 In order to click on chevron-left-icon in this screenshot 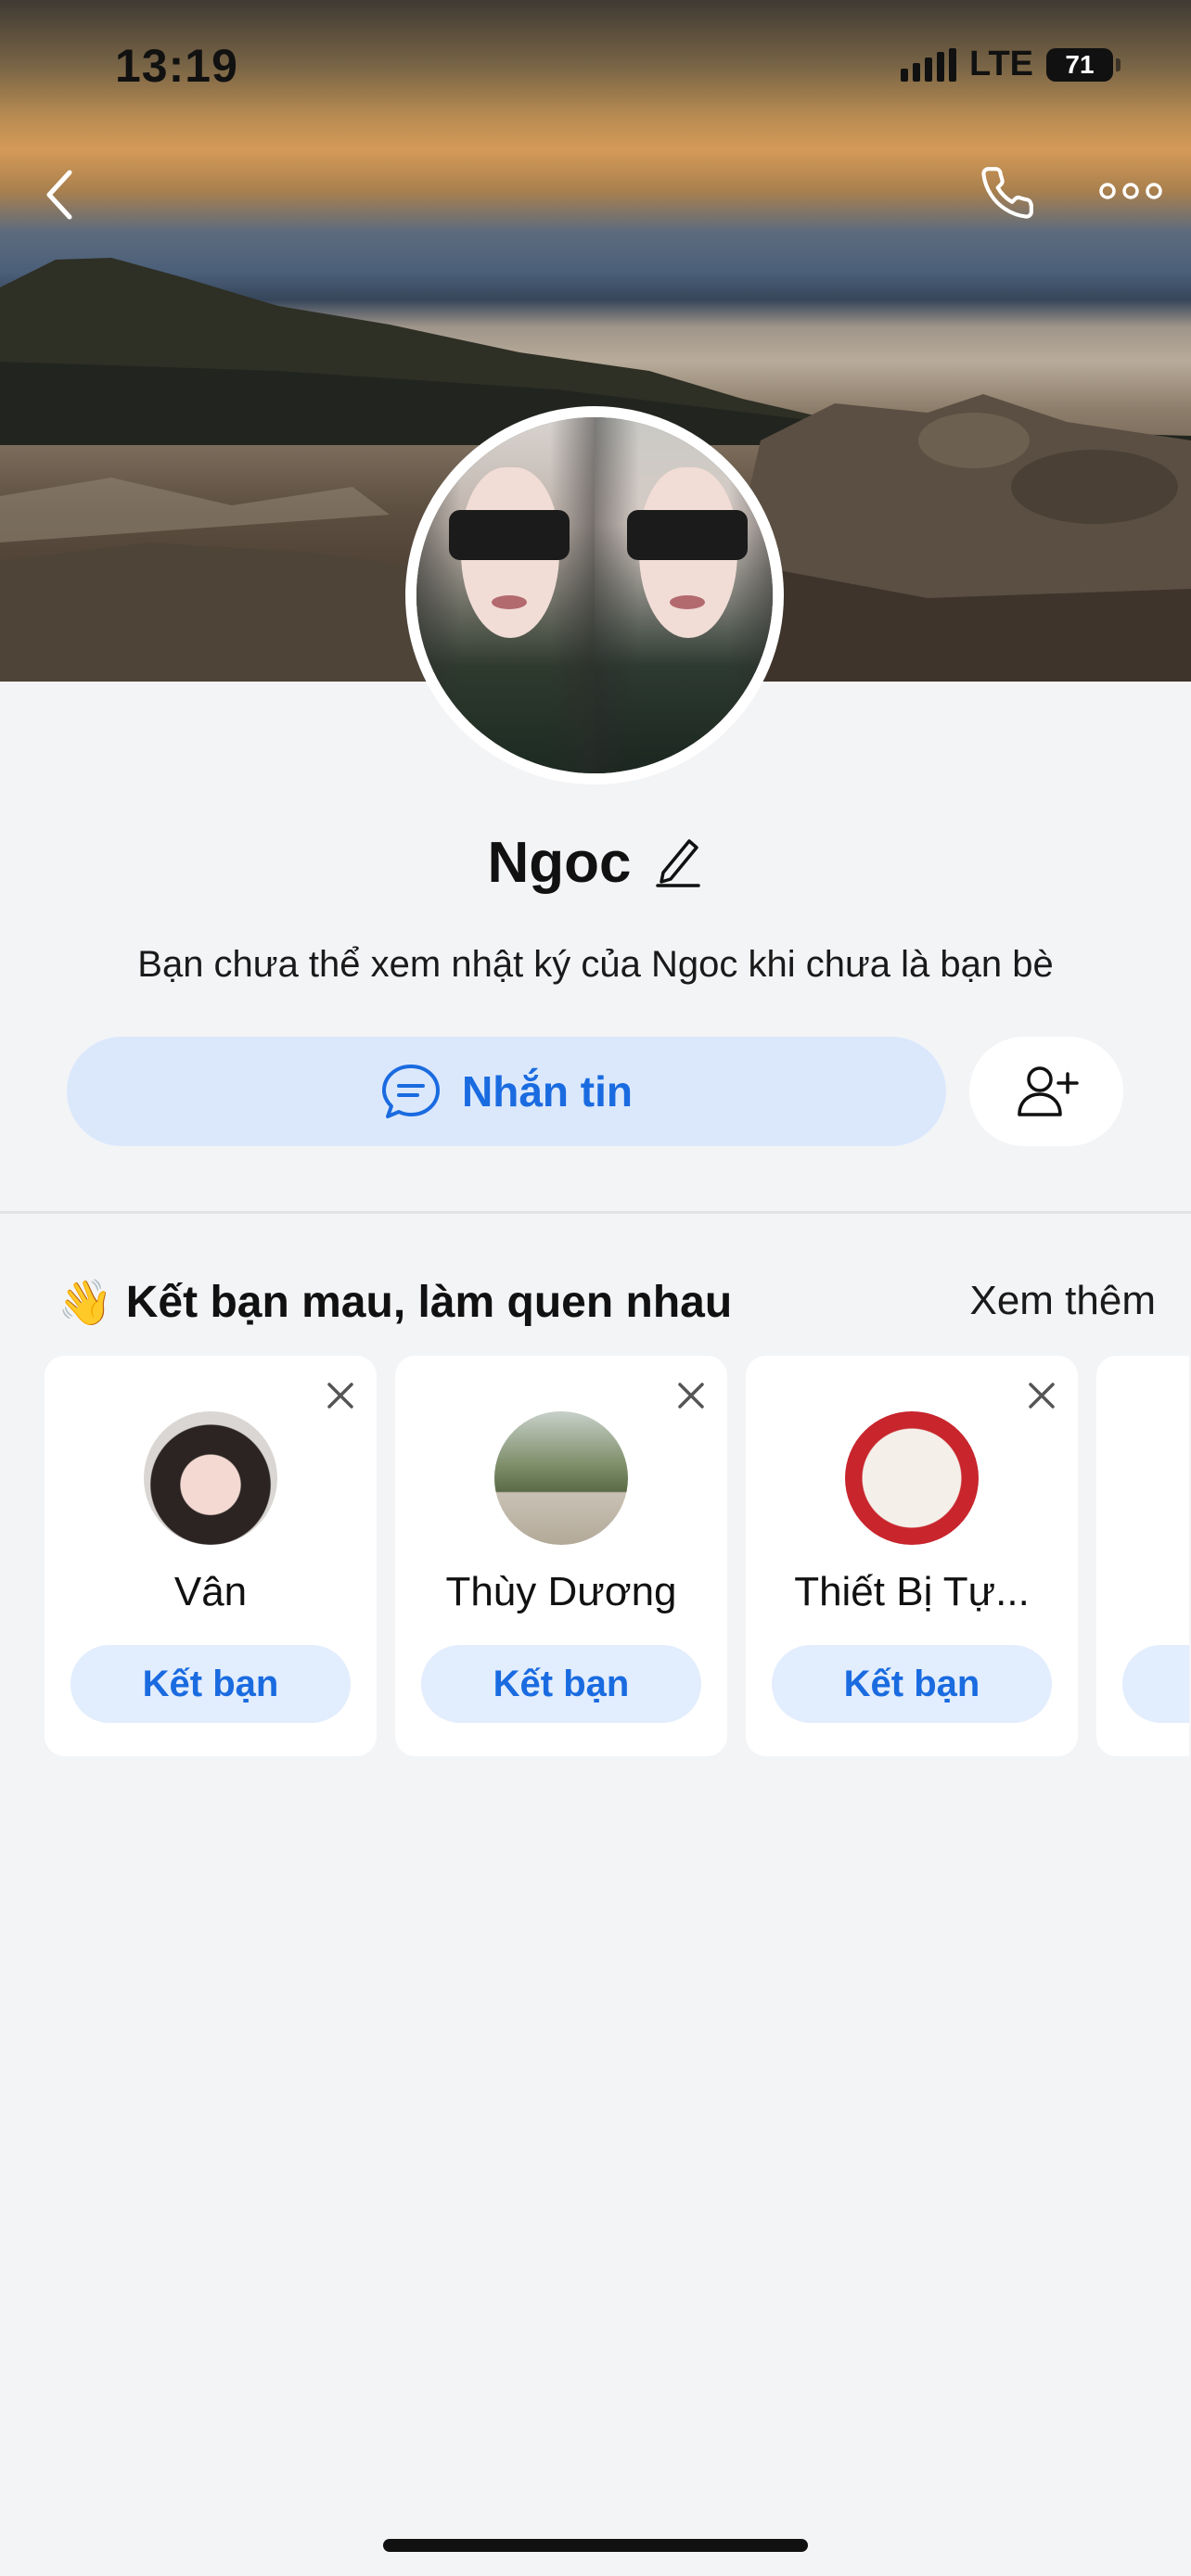, I will do `click(59, 195)`.